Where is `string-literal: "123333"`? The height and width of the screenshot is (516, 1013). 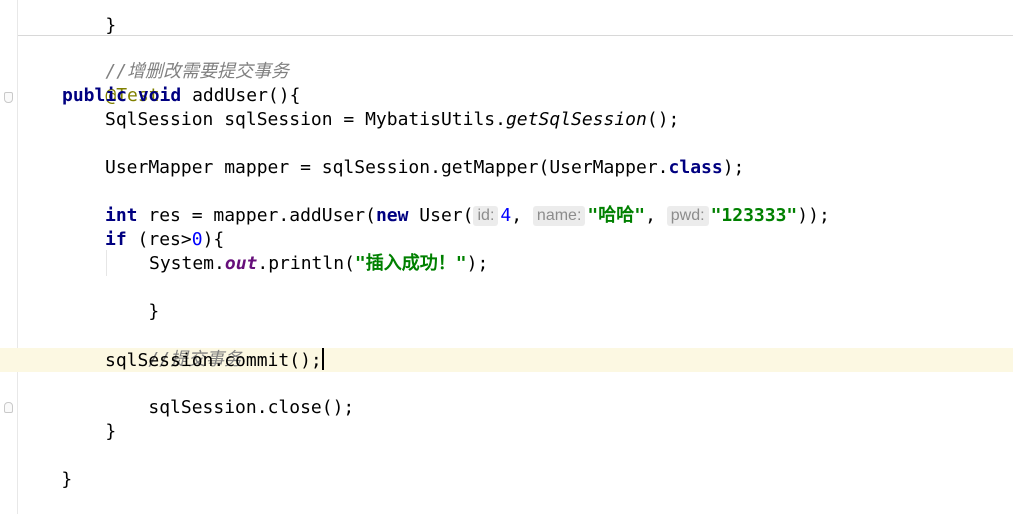 string-literal: "123333" is located at coordinates (754, 215).